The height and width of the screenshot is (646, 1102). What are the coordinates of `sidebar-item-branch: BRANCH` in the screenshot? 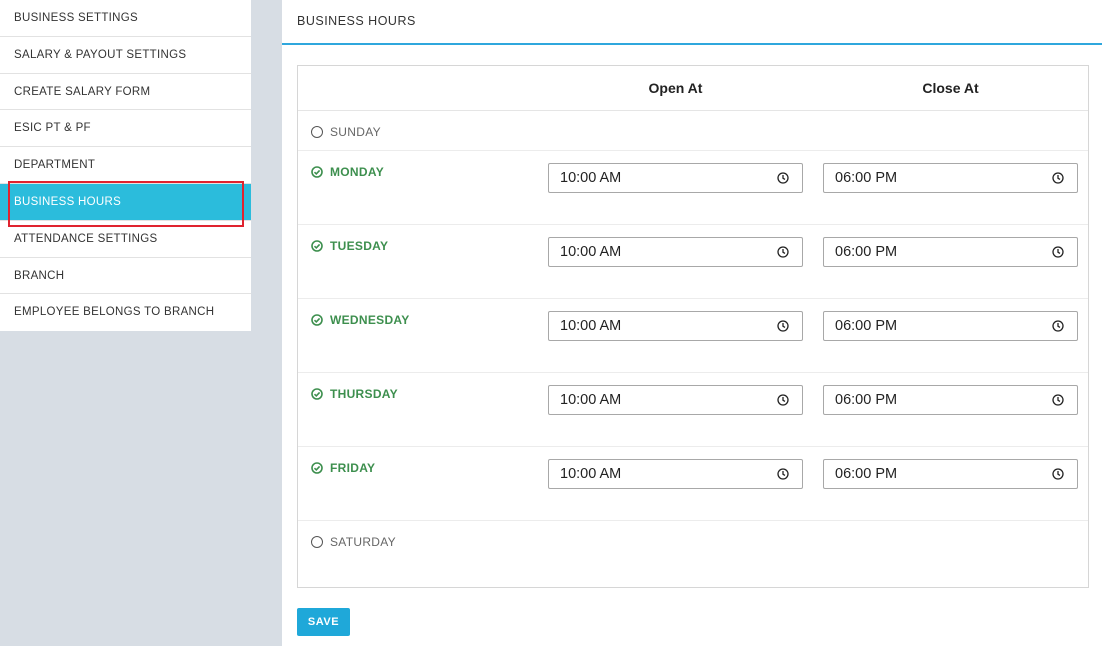 It's located at (125, 276).